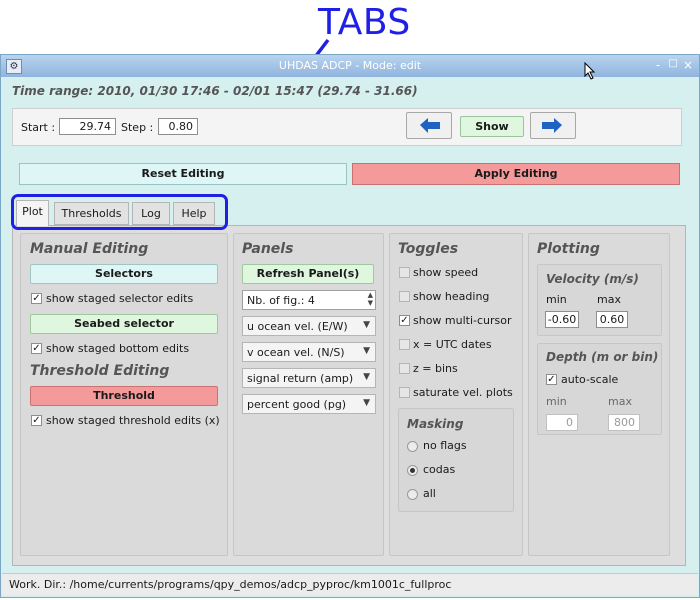  Describe the element at coordinates (268, 249) in the screenshot. I see `panels-heading: Panels` at that location.